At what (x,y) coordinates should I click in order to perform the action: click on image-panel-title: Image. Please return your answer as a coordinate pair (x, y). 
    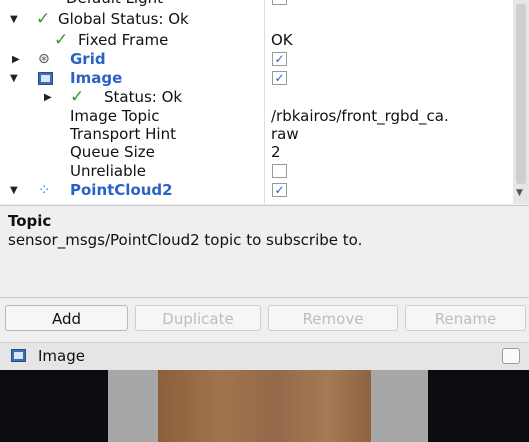
    Looking at the image, I should click on (61, 356).